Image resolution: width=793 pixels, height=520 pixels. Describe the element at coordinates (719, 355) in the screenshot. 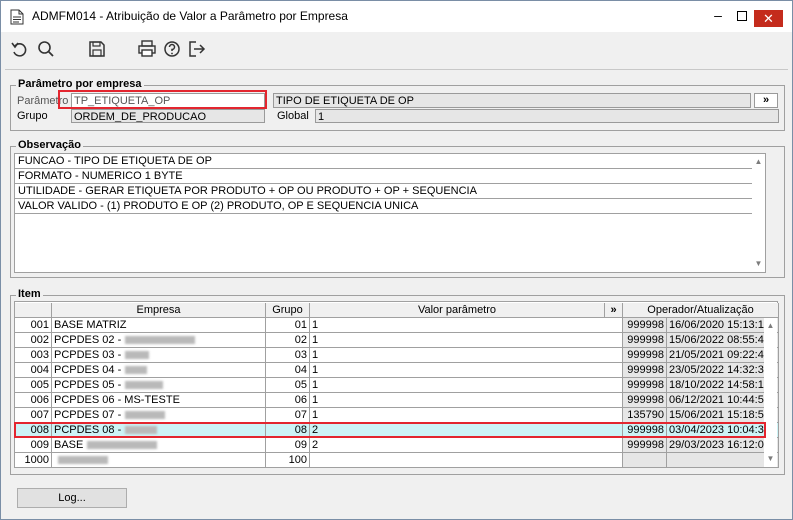

I see `atualizacao-cell-text: 21/05/2021 09:22:48` at that location.